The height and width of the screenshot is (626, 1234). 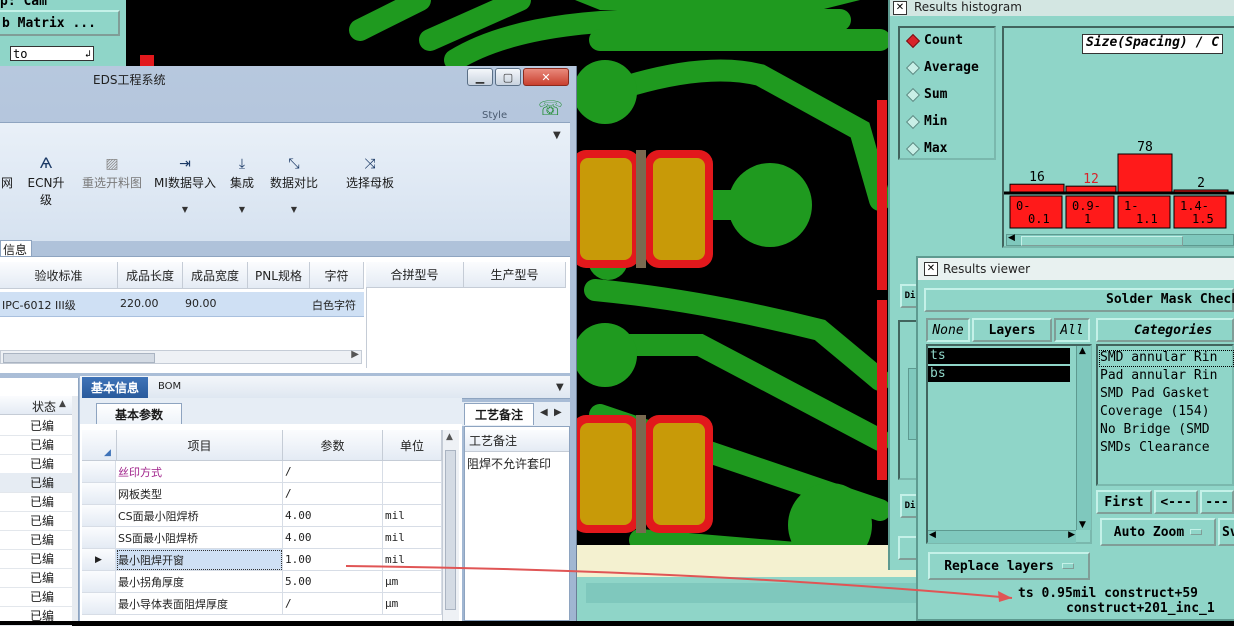 I want to click on histogram-scrollbar: ◀, so click(x=1120, y=239).